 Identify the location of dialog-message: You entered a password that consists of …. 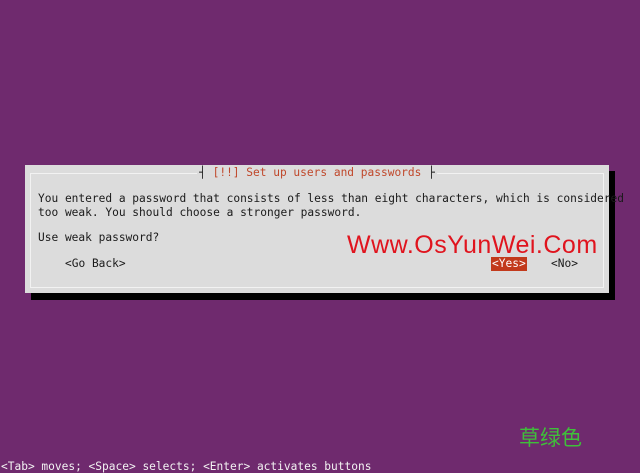
(331, 206).